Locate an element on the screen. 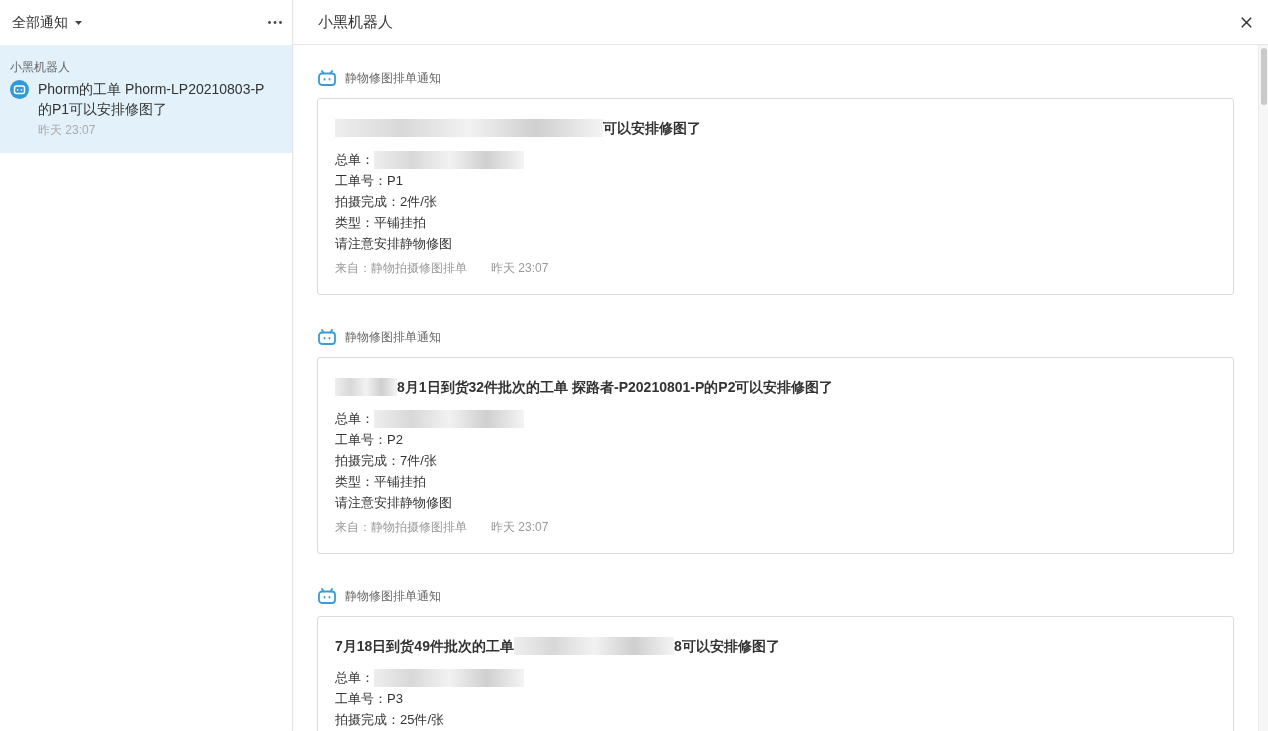  notification-title: 8可以安排修图了 is located at coordinates (726, 646).